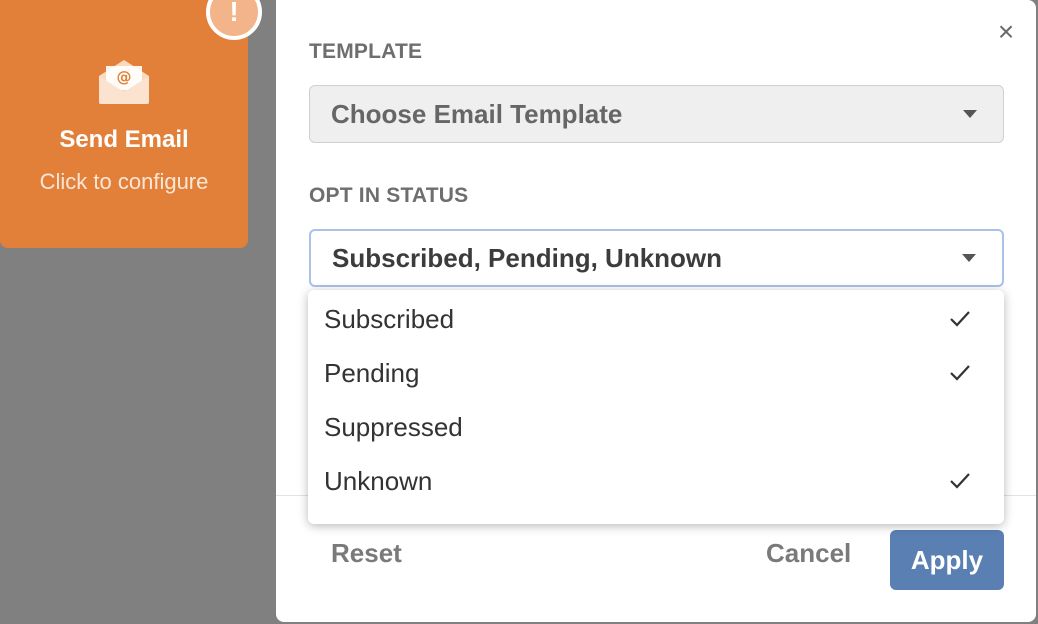  Describe the element at coordinates (393, 426) in the screenshot. I see `option-label: Suppressed` at that location.